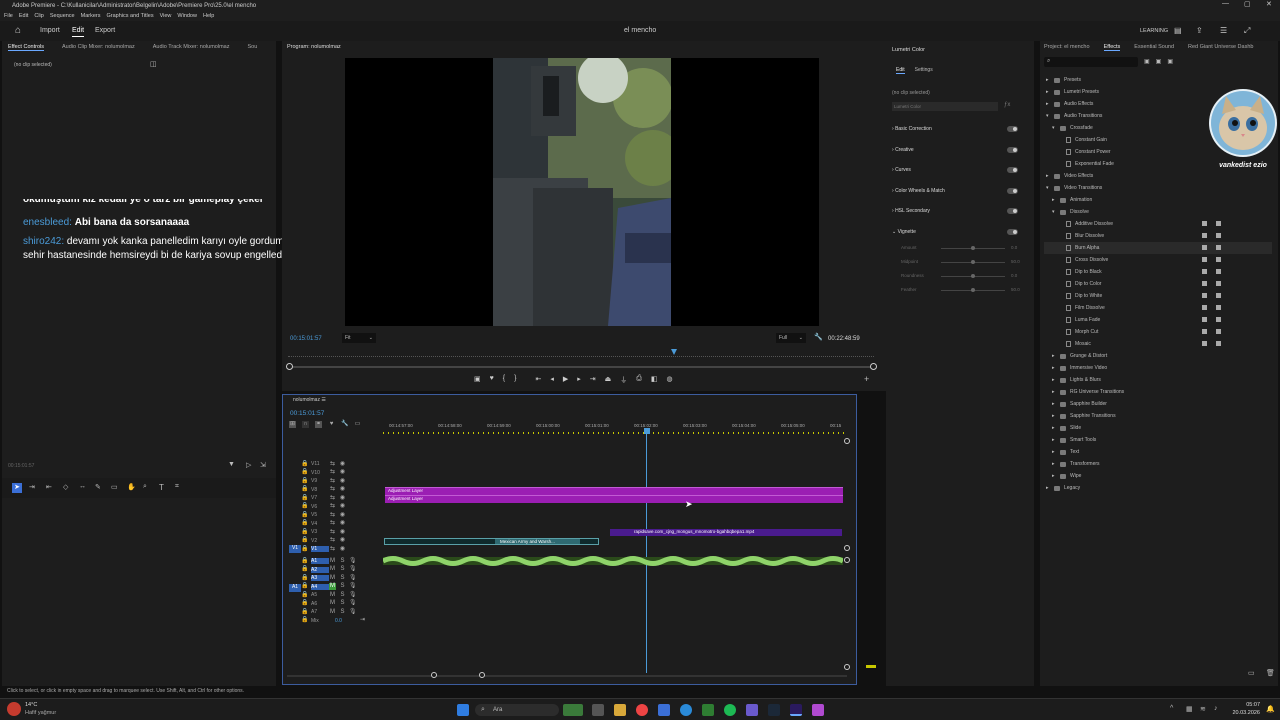 Image resolution: width=1280 pixels, height=720 pixels. What do you see at coordinates (26, 47) in the screenshot?
I see `tab-effect-controls: Effect Controls` at bounding box center [26, 47].